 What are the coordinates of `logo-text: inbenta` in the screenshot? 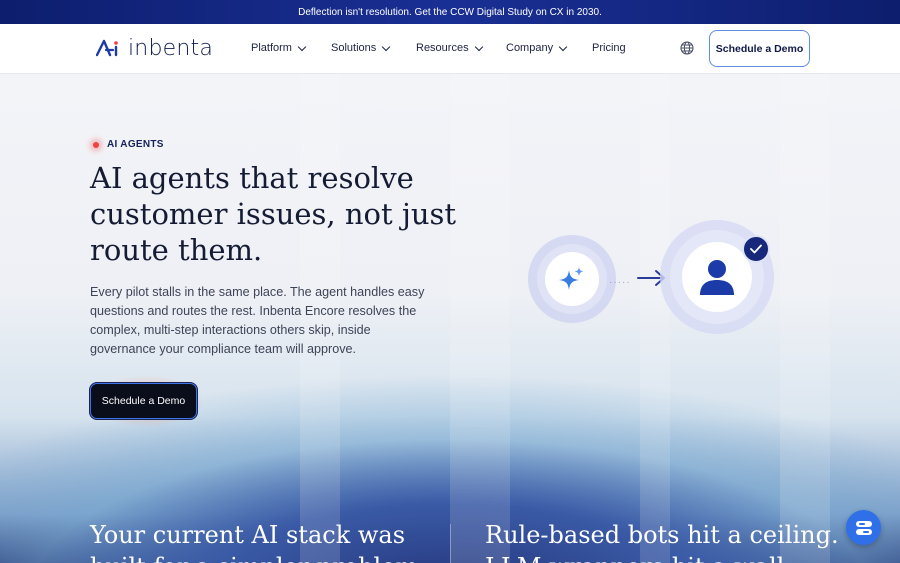 It's located at (171, 48).